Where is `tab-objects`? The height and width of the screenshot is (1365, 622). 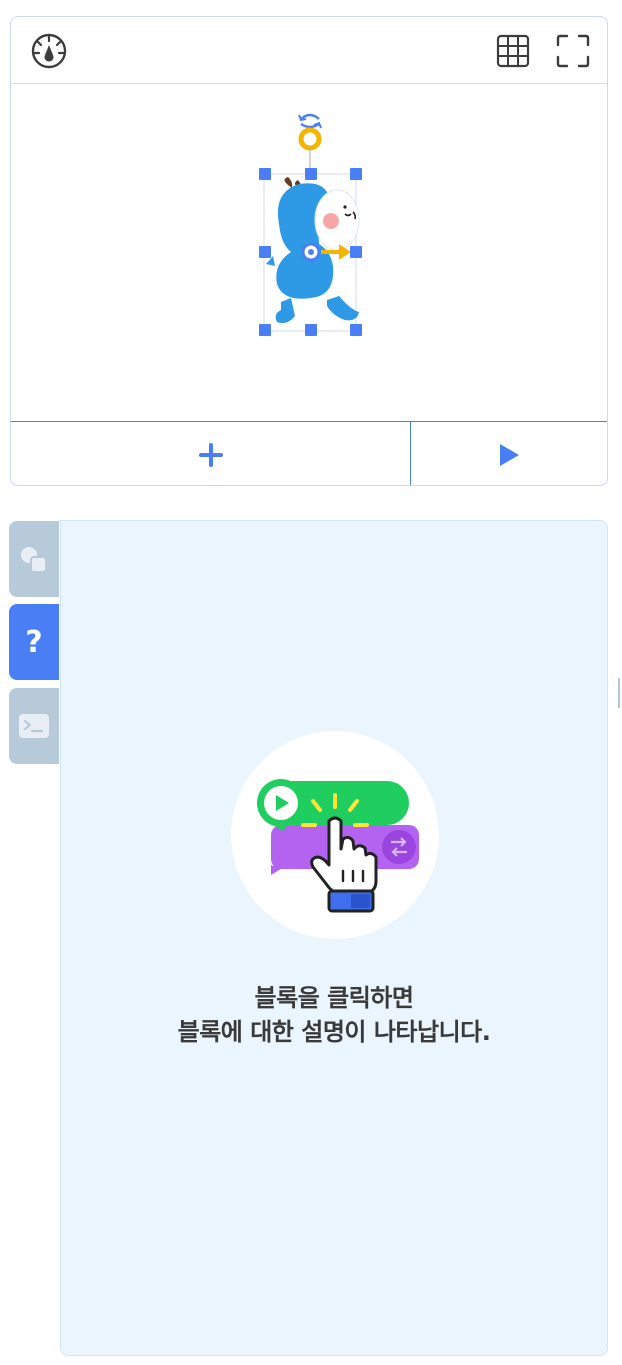 tab-objects is located at coordinates (34, 559).